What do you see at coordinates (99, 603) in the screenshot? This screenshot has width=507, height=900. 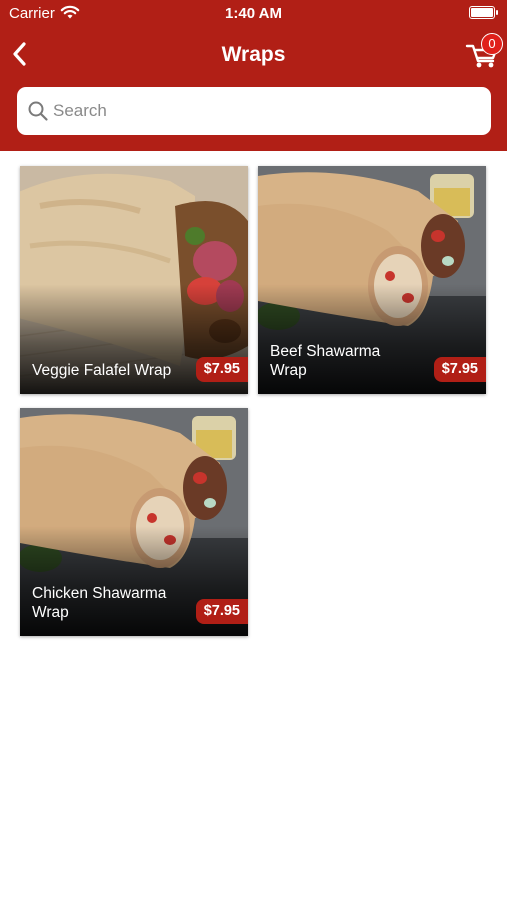 I see `product-name: Chicken Shawarma Wrap` at bounding box center [99, 603].